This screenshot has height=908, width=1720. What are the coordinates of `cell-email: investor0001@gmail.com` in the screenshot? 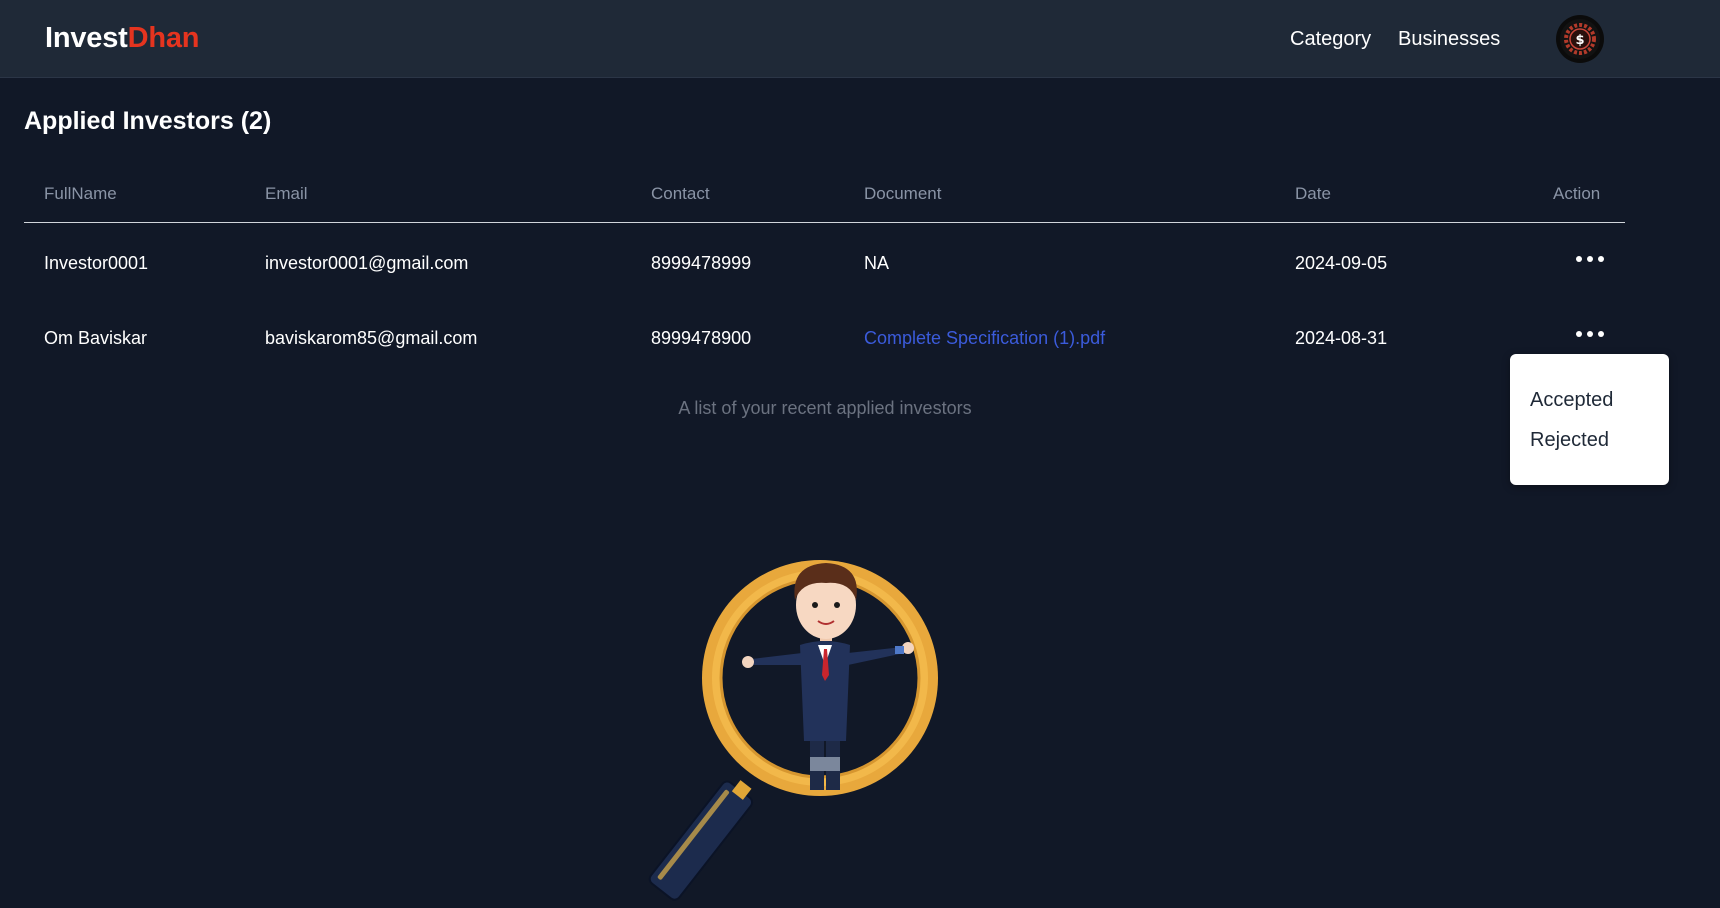 It's located at (367, 263).